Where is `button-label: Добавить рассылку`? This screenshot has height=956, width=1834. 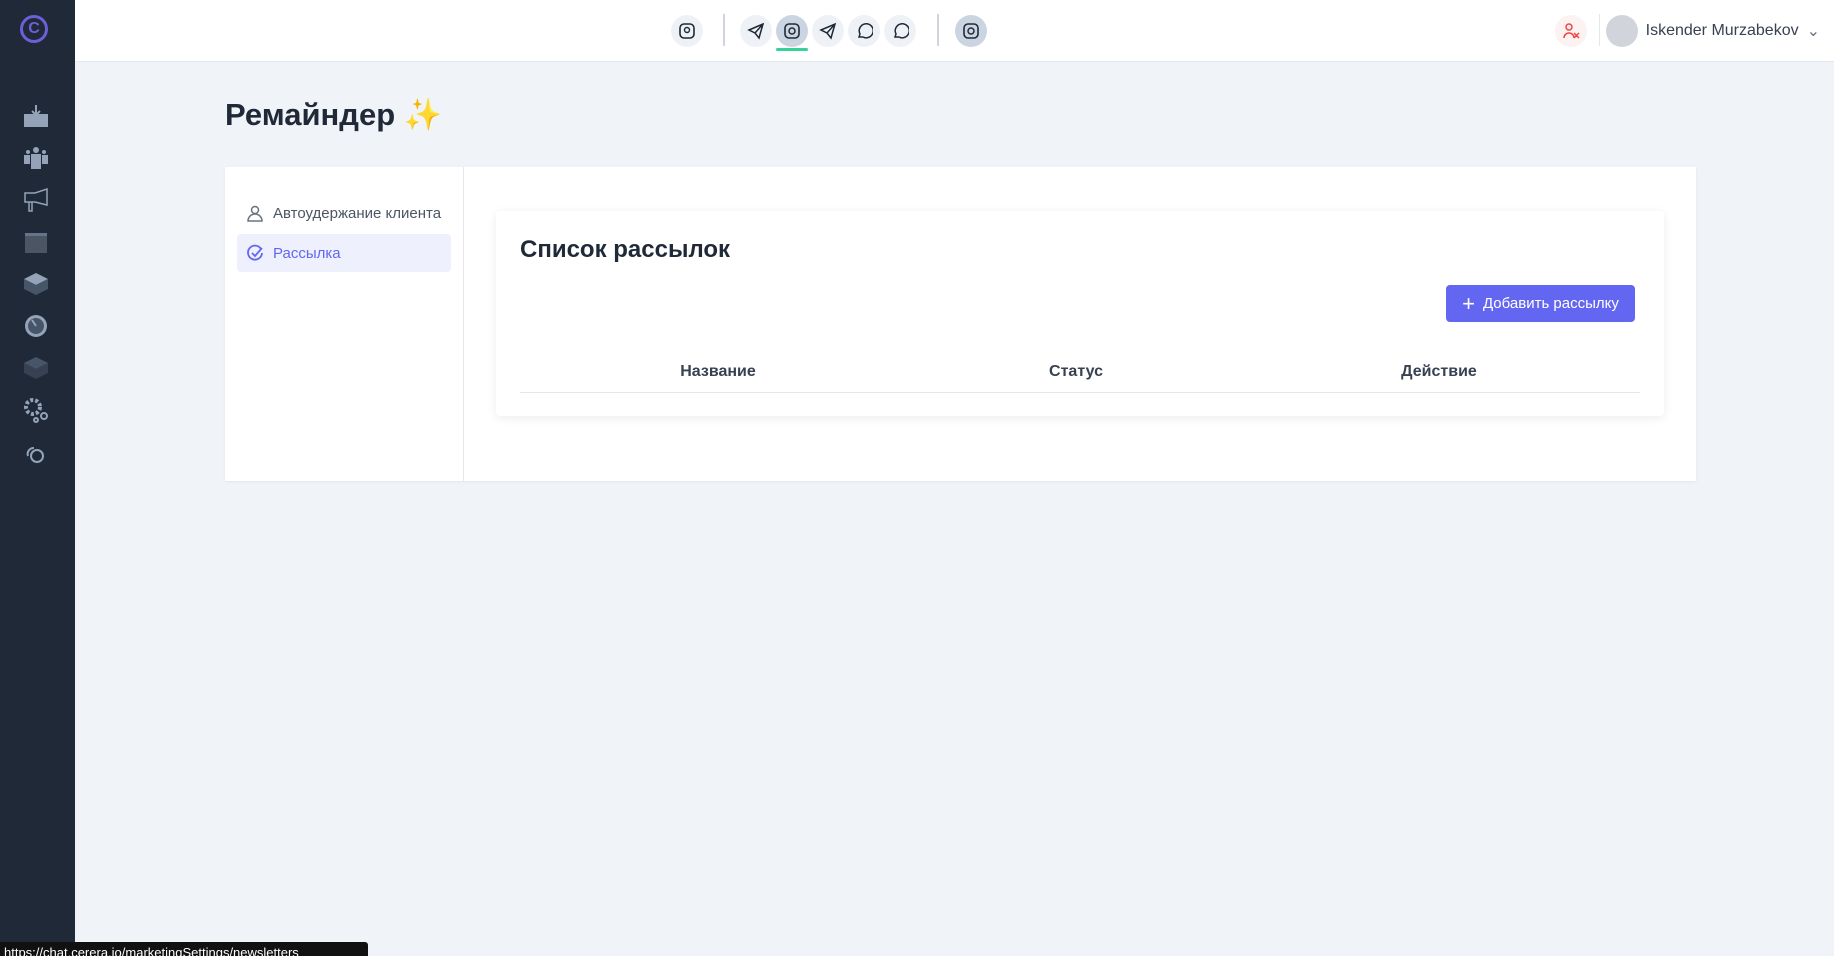 button-label: Добавить рассылку is located at coordinates (1550, 303).